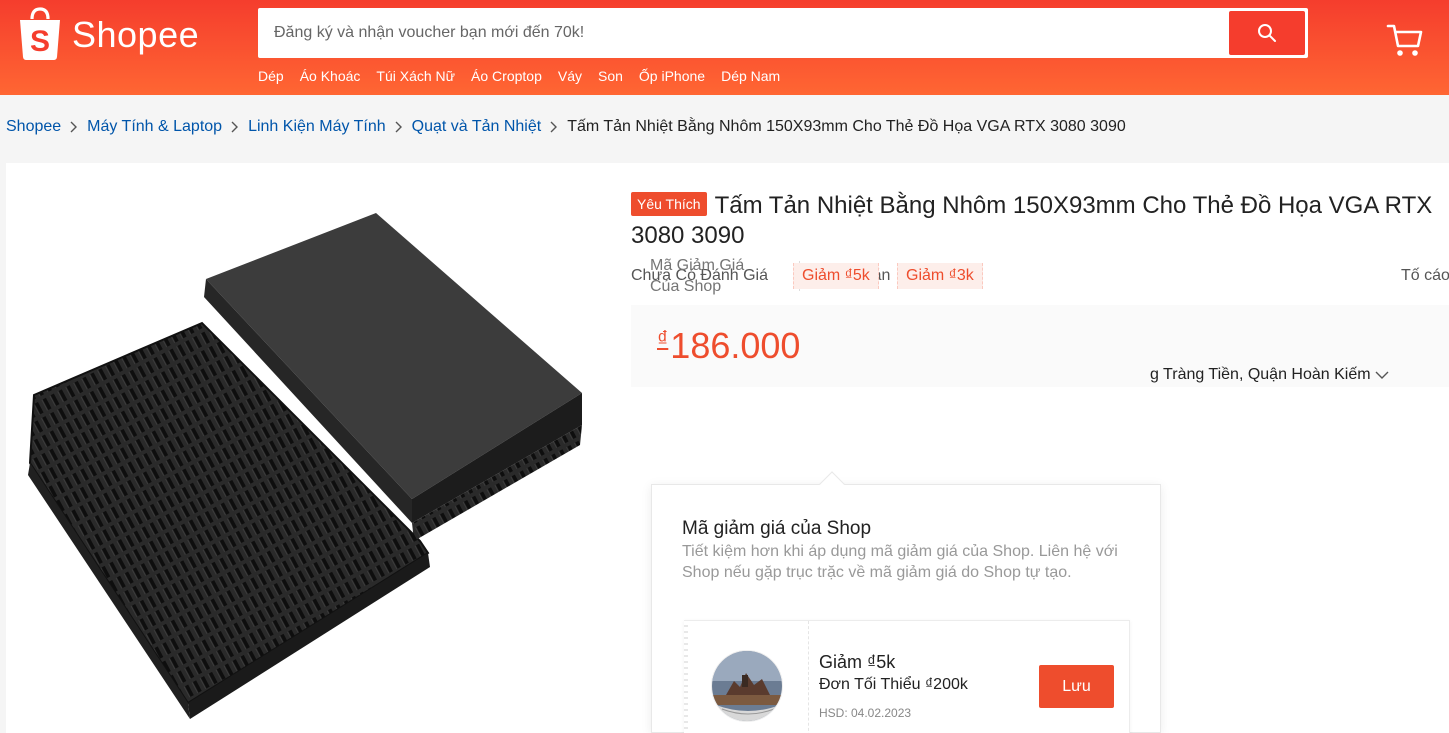 The height and width of the screenshot is (733, 1449). I want to click on hot-keyword-link: Túi Xách Nữ, so click(415, 76).